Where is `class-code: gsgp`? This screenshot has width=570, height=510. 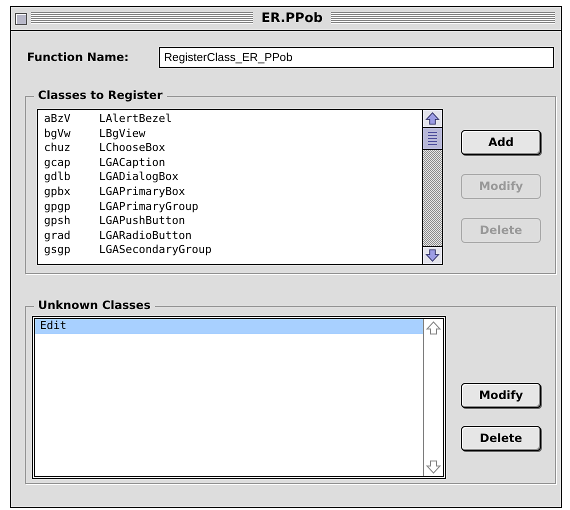
class-code: gsgp is located at coordinates (58, 250).